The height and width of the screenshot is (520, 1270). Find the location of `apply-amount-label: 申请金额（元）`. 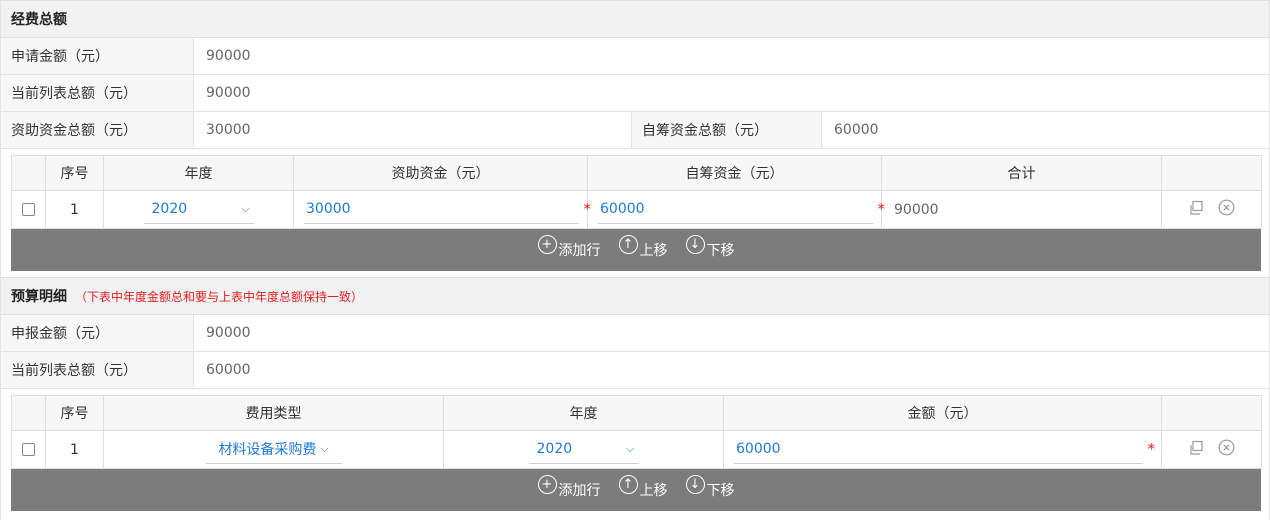

apply-amount-label: 申请金额（元） is located at coordinates (97, 56).